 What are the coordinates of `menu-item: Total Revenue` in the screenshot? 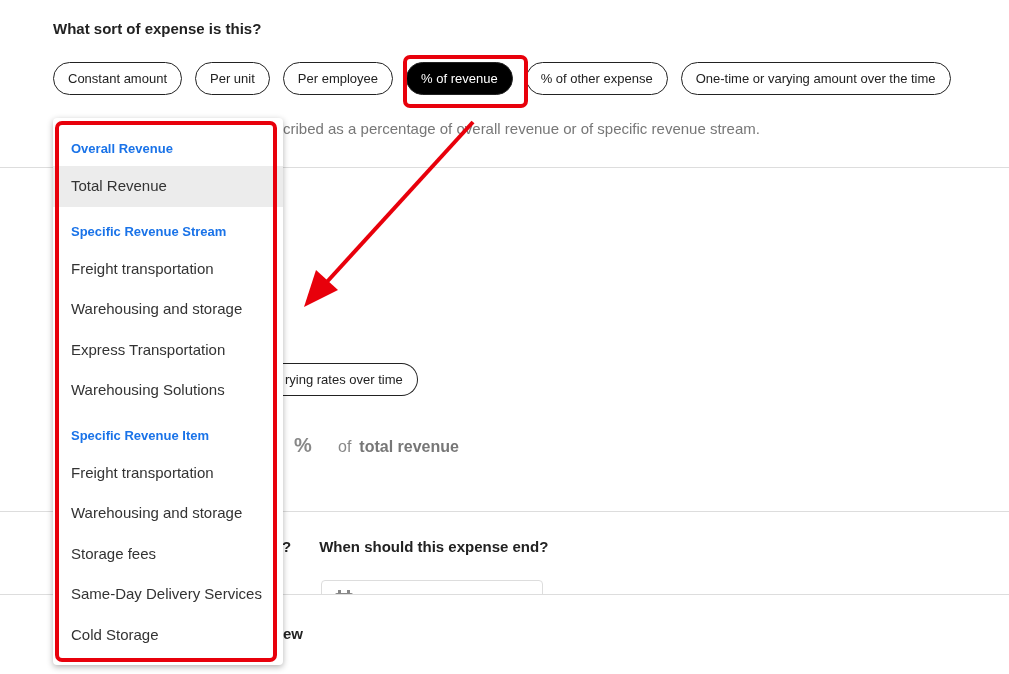 It's located at (168, 186).